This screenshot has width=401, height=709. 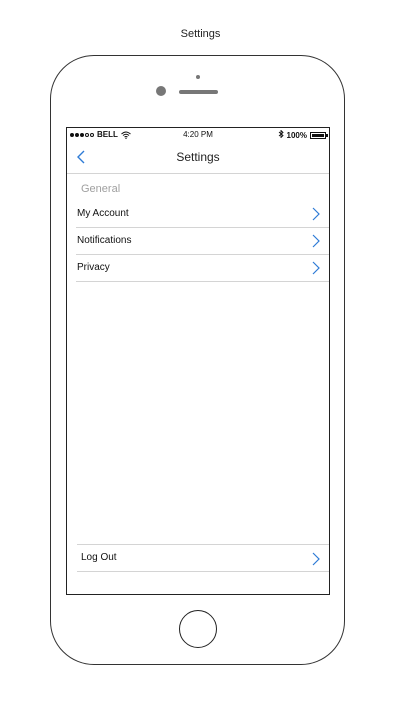 I want to click on home-button, so click(x=198, y=629).